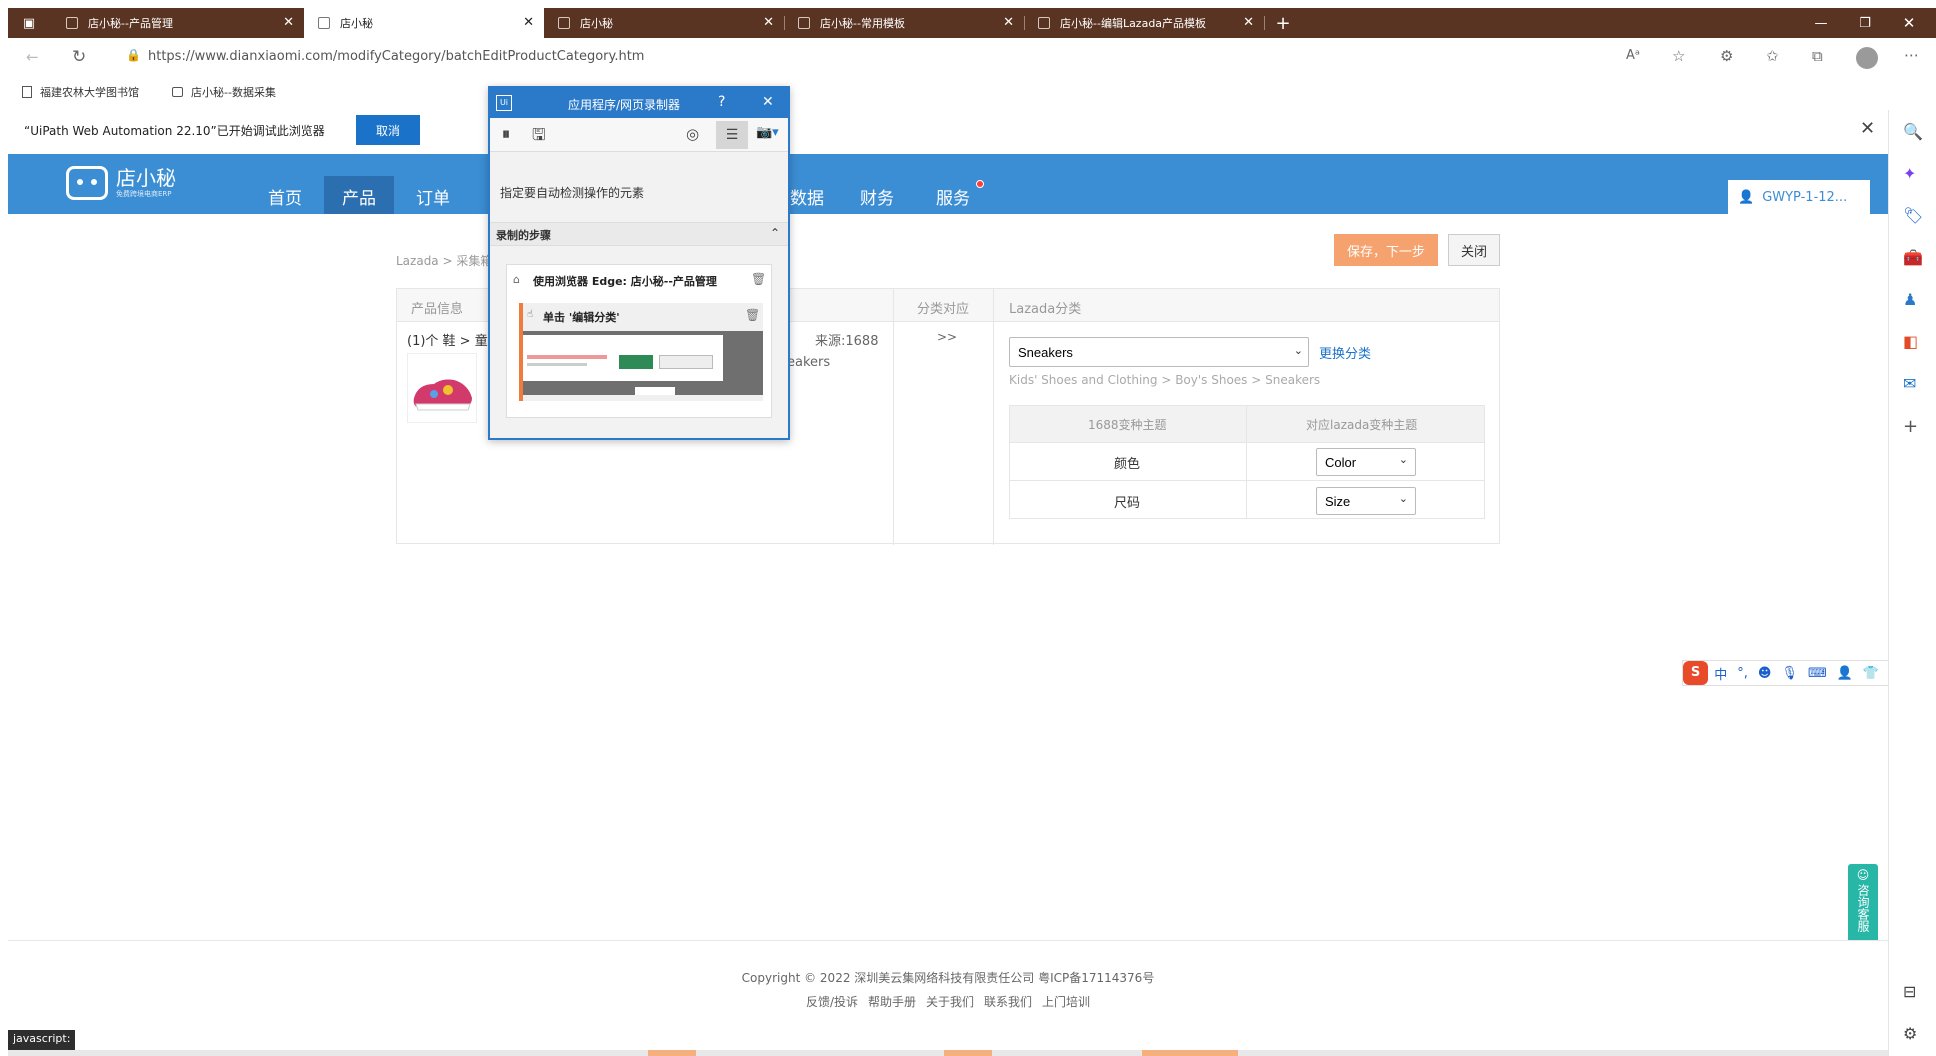 The width and height of the screenshot is (1936, 1056). I want to click on infobar-close-icon: ✕, so click(1867, 128).